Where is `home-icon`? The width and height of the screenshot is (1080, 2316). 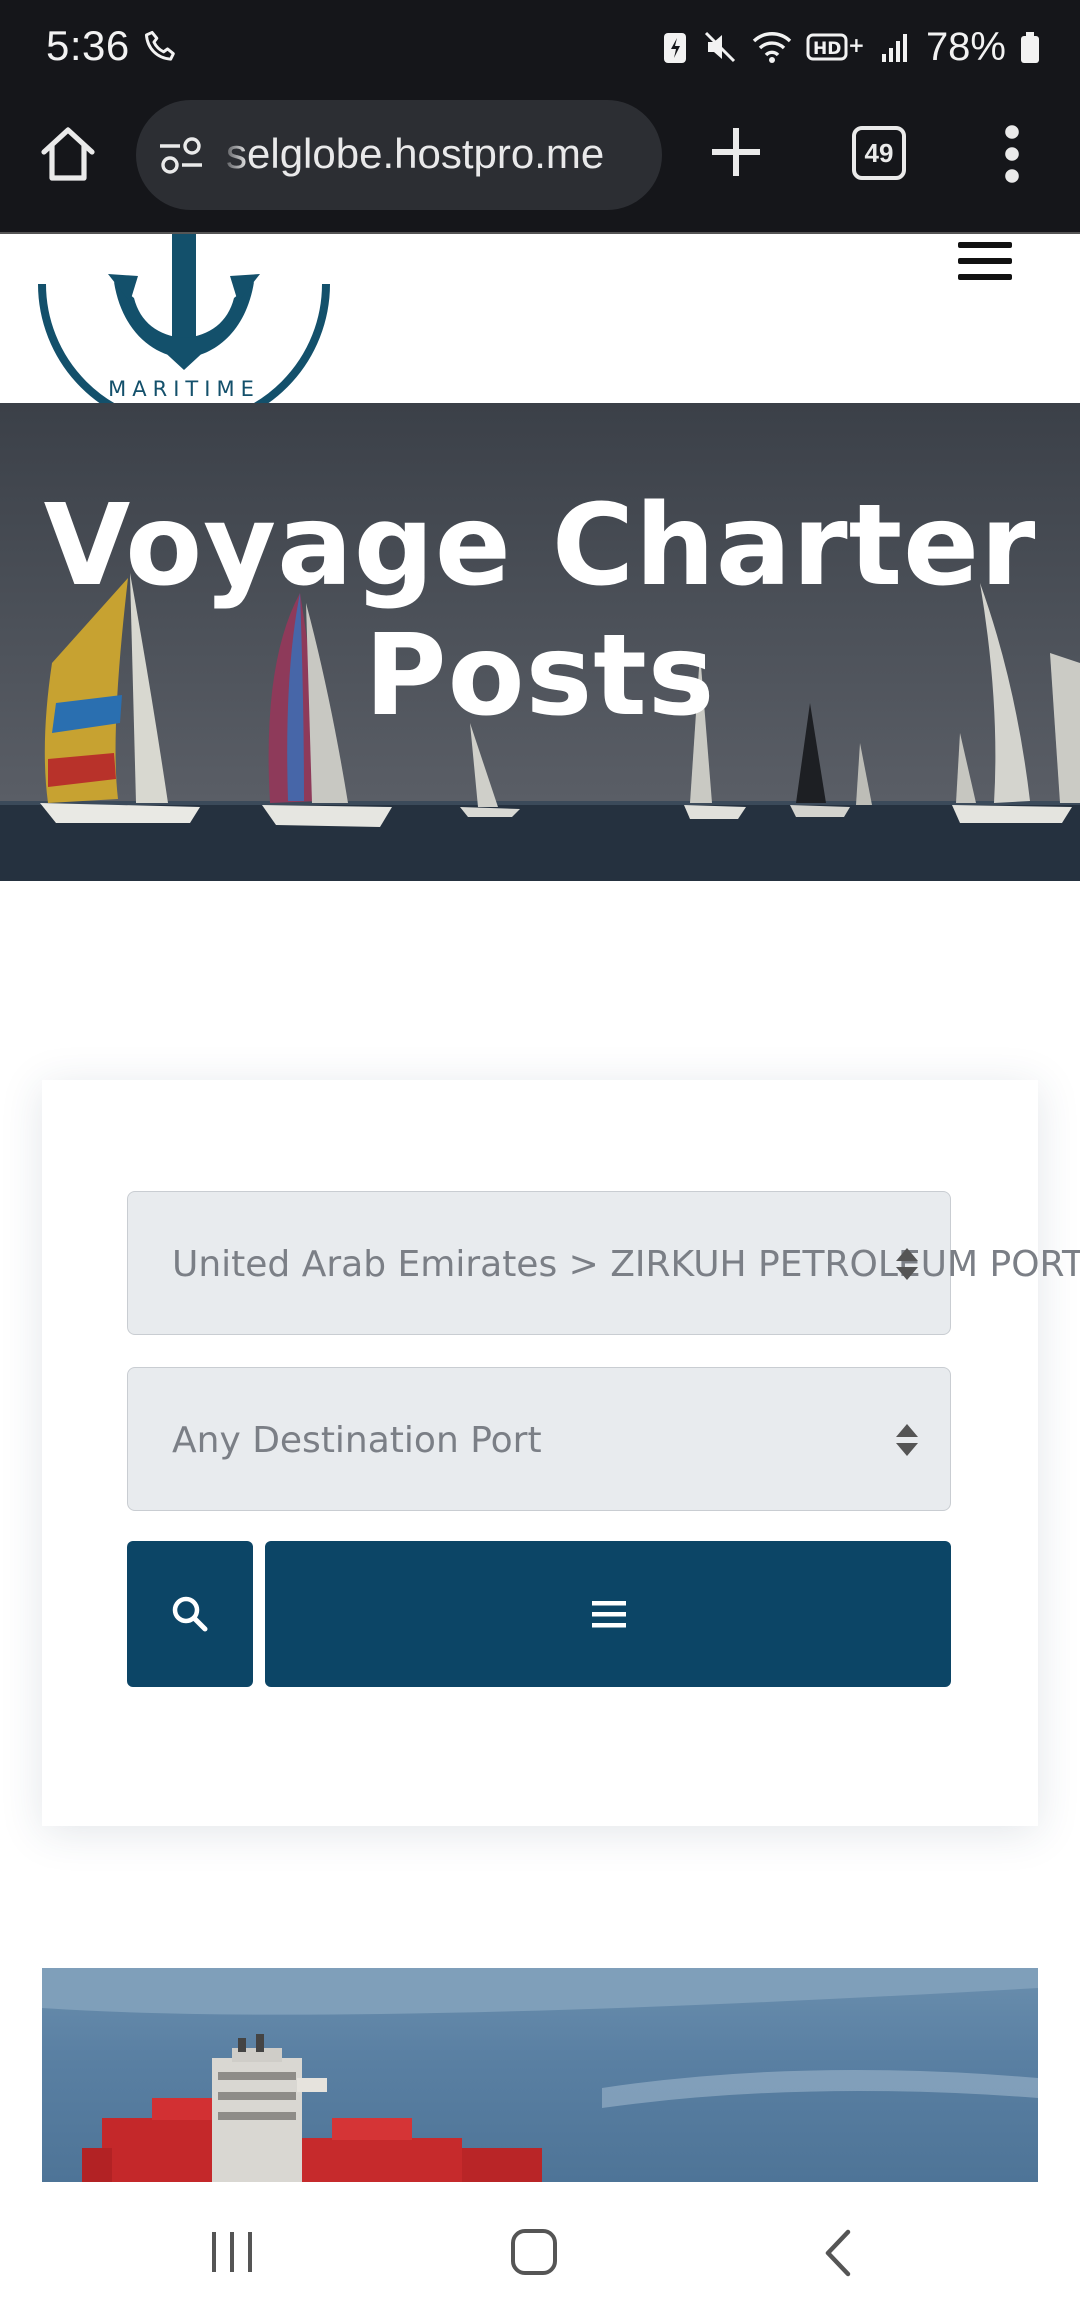 home-icon is located at coordinates (68, 154).